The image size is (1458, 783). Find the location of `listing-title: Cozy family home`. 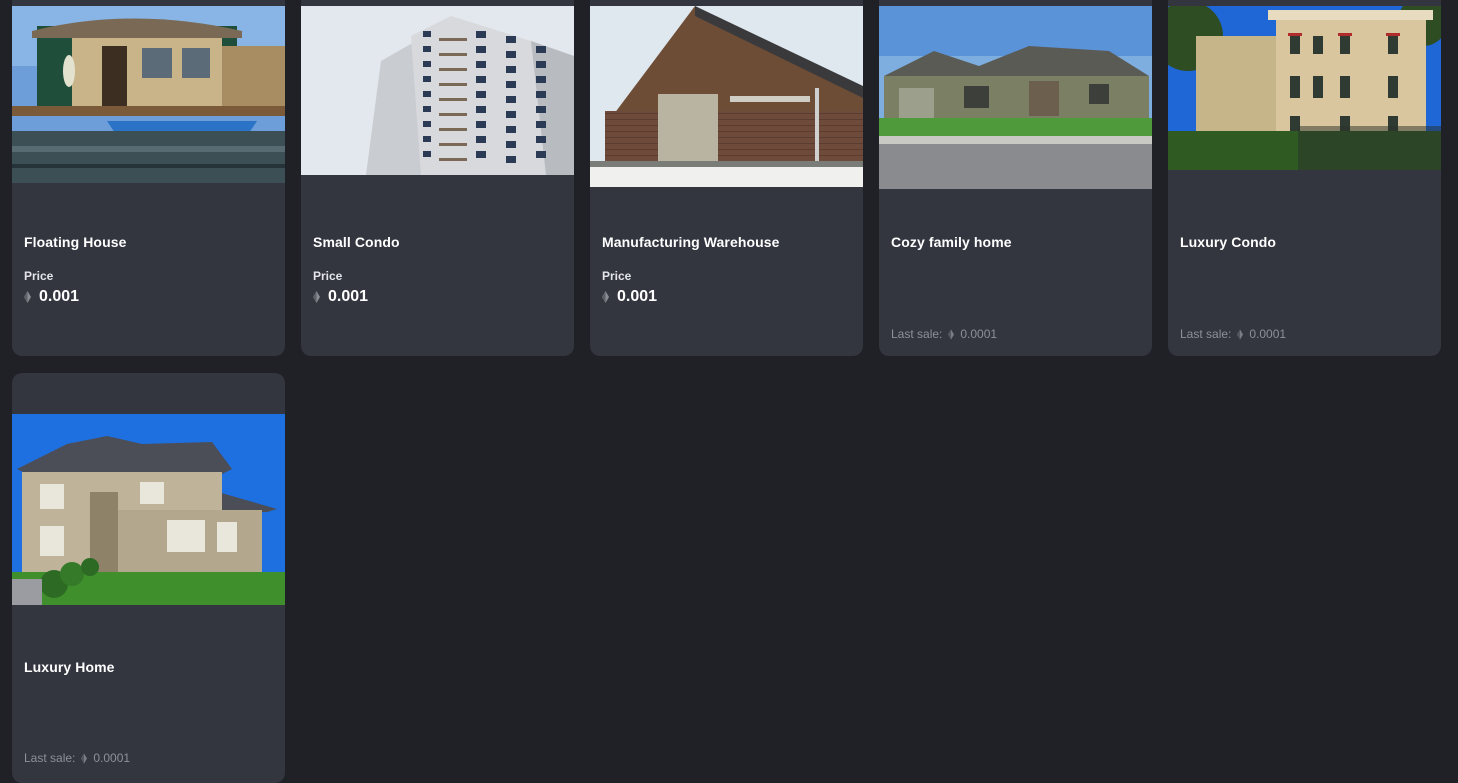

listing-title: Cozy family home is located at coordinates (951, 242).